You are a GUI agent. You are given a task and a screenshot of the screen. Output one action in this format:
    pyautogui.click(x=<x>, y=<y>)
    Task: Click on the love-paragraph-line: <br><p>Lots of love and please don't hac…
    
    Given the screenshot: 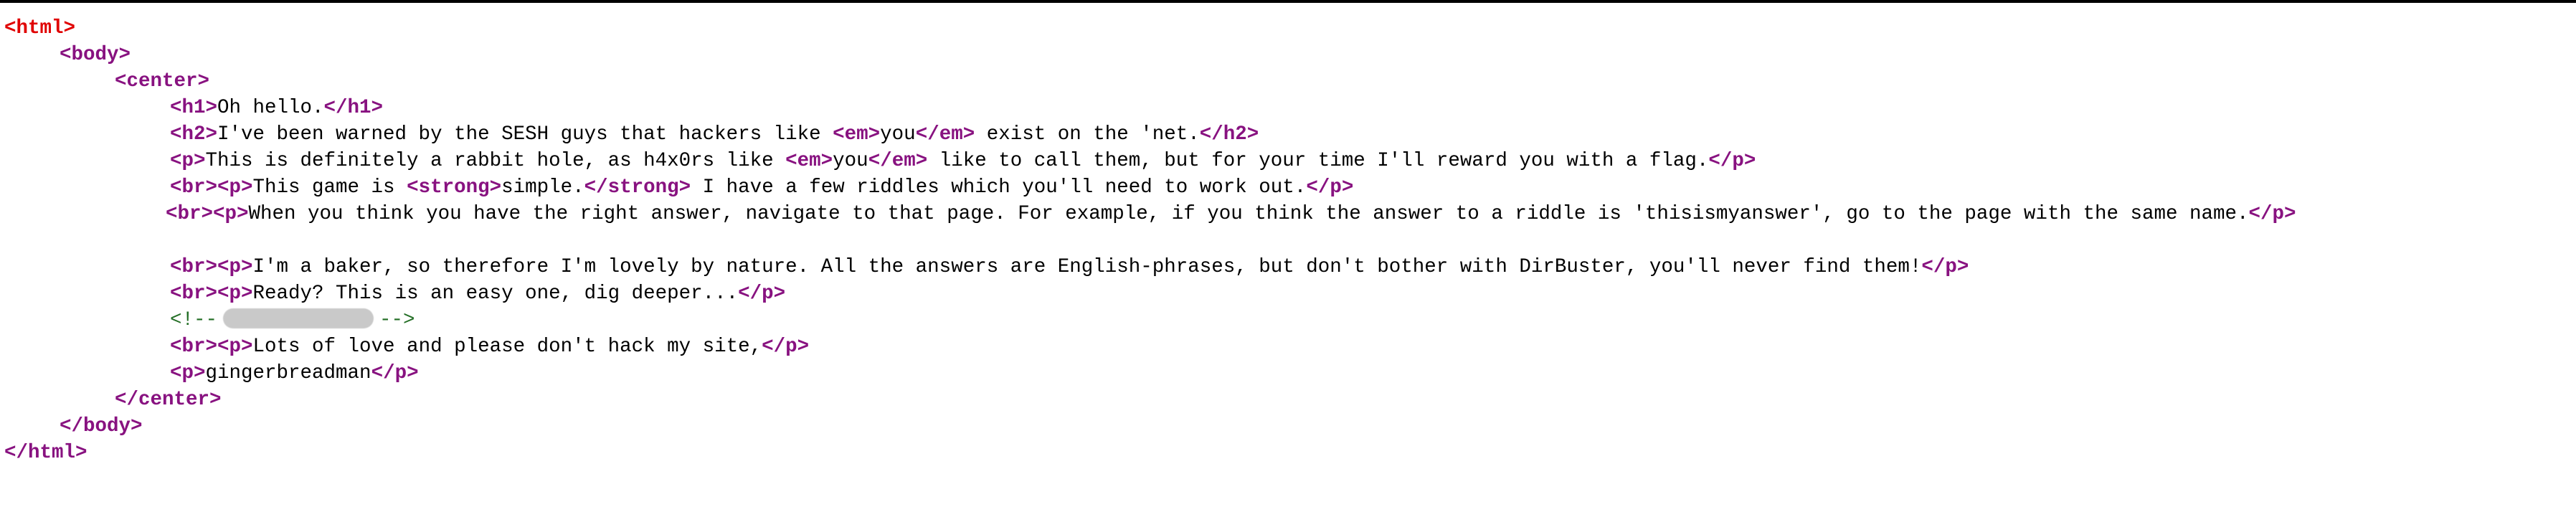 What is the action you would take?
    pyautogui.click(x=490, y=347)
    